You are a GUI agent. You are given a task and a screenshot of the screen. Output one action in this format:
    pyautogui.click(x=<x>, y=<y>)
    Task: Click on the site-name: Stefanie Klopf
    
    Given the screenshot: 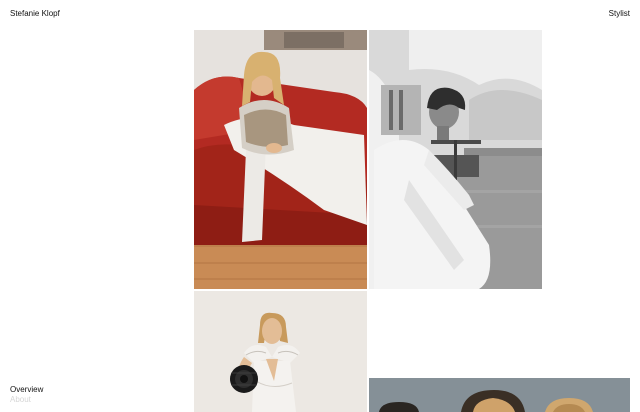 What is the action you would take?
    pyautogui.click(x=35, y=14)
    